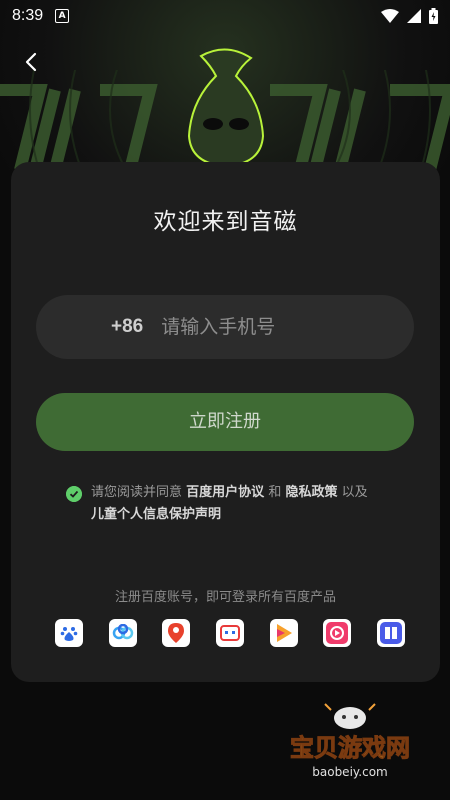  Describe the element at coordinates (390, 16) in the screenshot. I see `wifi-icon` at that location.